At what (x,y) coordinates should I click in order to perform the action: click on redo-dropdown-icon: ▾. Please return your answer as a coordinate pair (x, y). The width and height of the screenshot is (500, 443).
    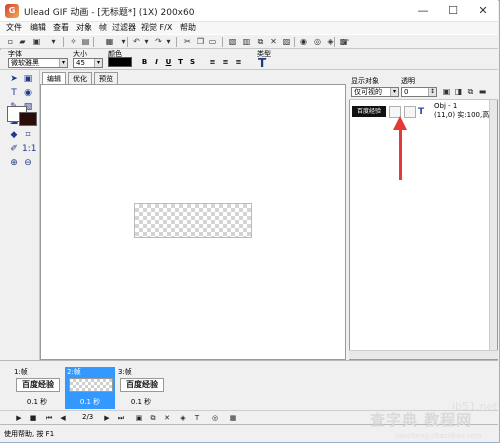
    Looking at the image, I should click on (168, 41).